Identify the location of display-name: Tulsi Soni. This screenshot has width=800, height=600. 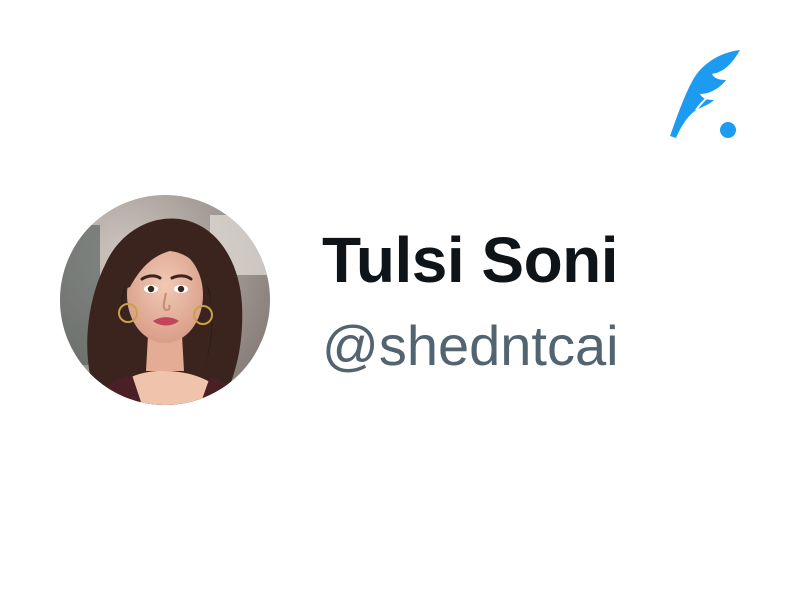
(470, 260).